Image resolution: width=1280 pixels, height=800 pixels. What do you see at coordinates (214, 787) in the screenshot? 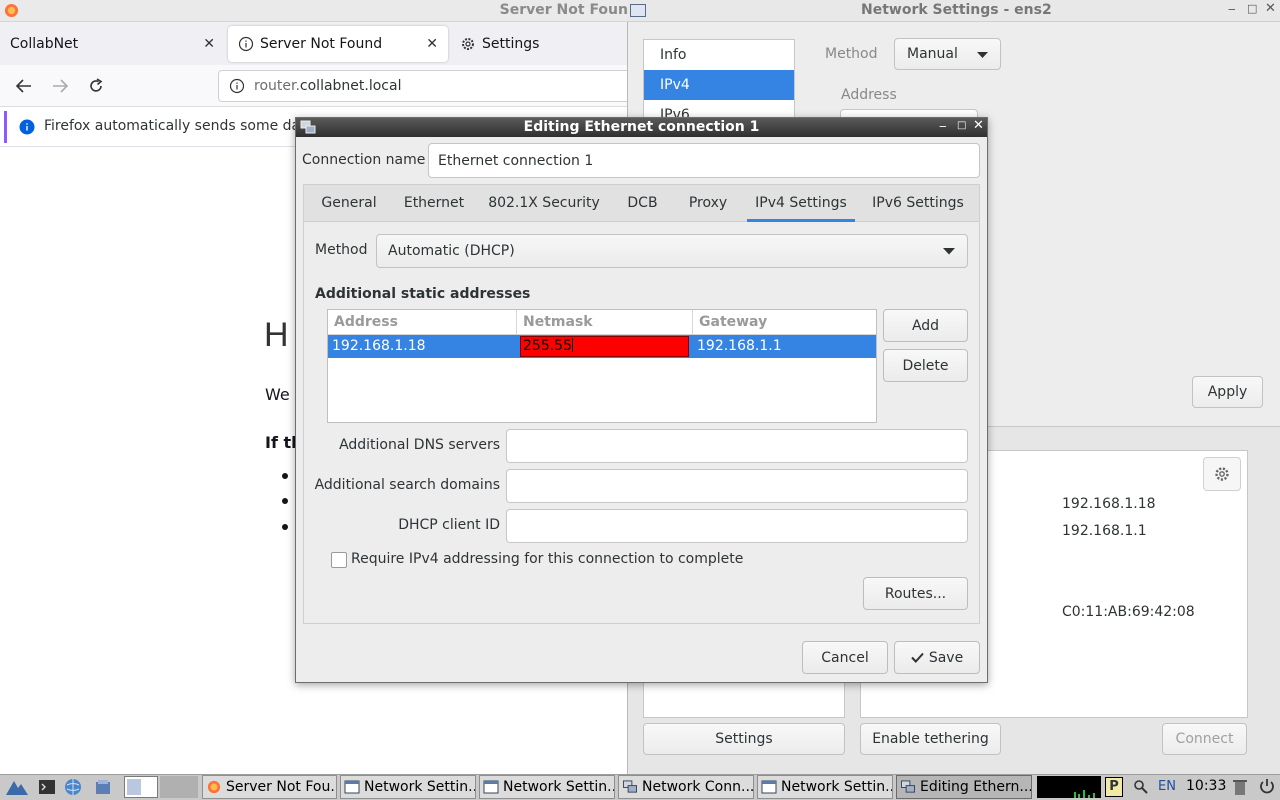
I see `firefox-logo-icon` at bounding box center [214, 787].